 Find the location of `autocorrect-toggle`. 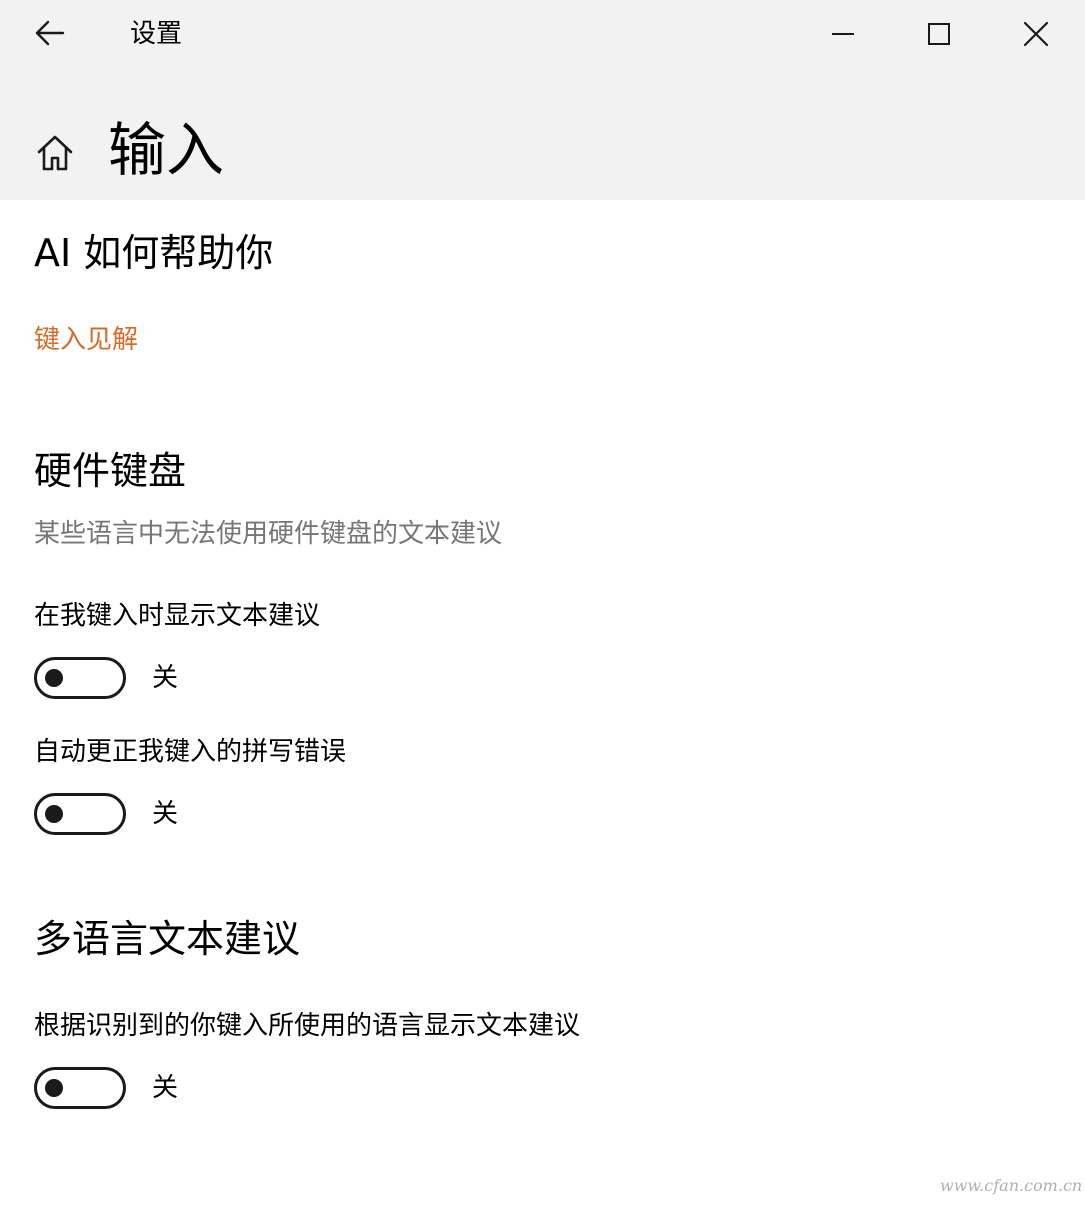

autocorrect-toggle is located at coordinates (80, 814).